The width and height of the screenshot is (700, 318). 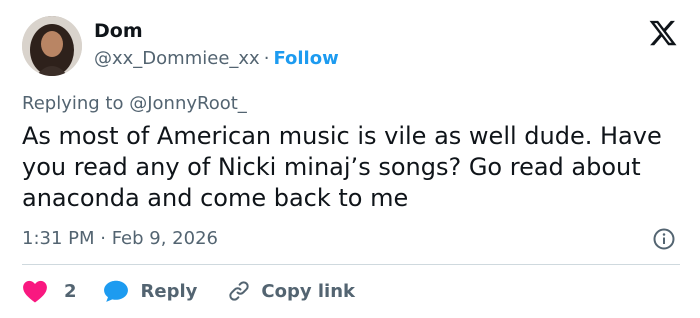 What do you see at coordinates (169, 291) in the screenshot?
I see `reply-label: Reply` at bounding box center [169, 291].